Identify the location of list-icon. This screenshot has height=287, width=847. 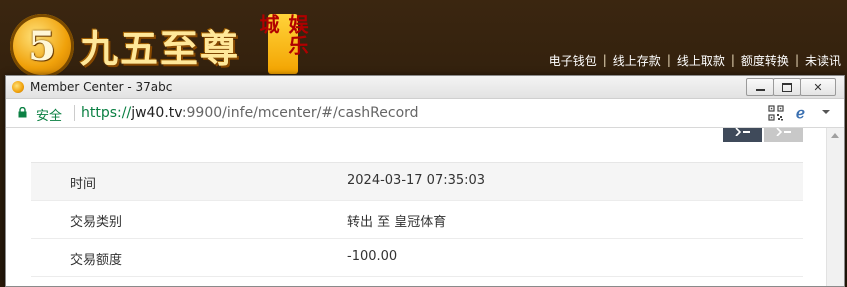
(783, 132).